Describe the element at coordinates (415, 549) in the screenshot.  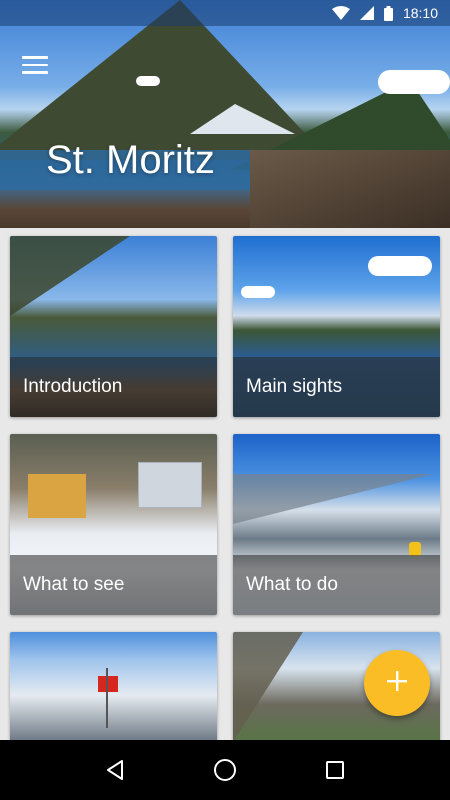
I see `card-image-skier` at that location.